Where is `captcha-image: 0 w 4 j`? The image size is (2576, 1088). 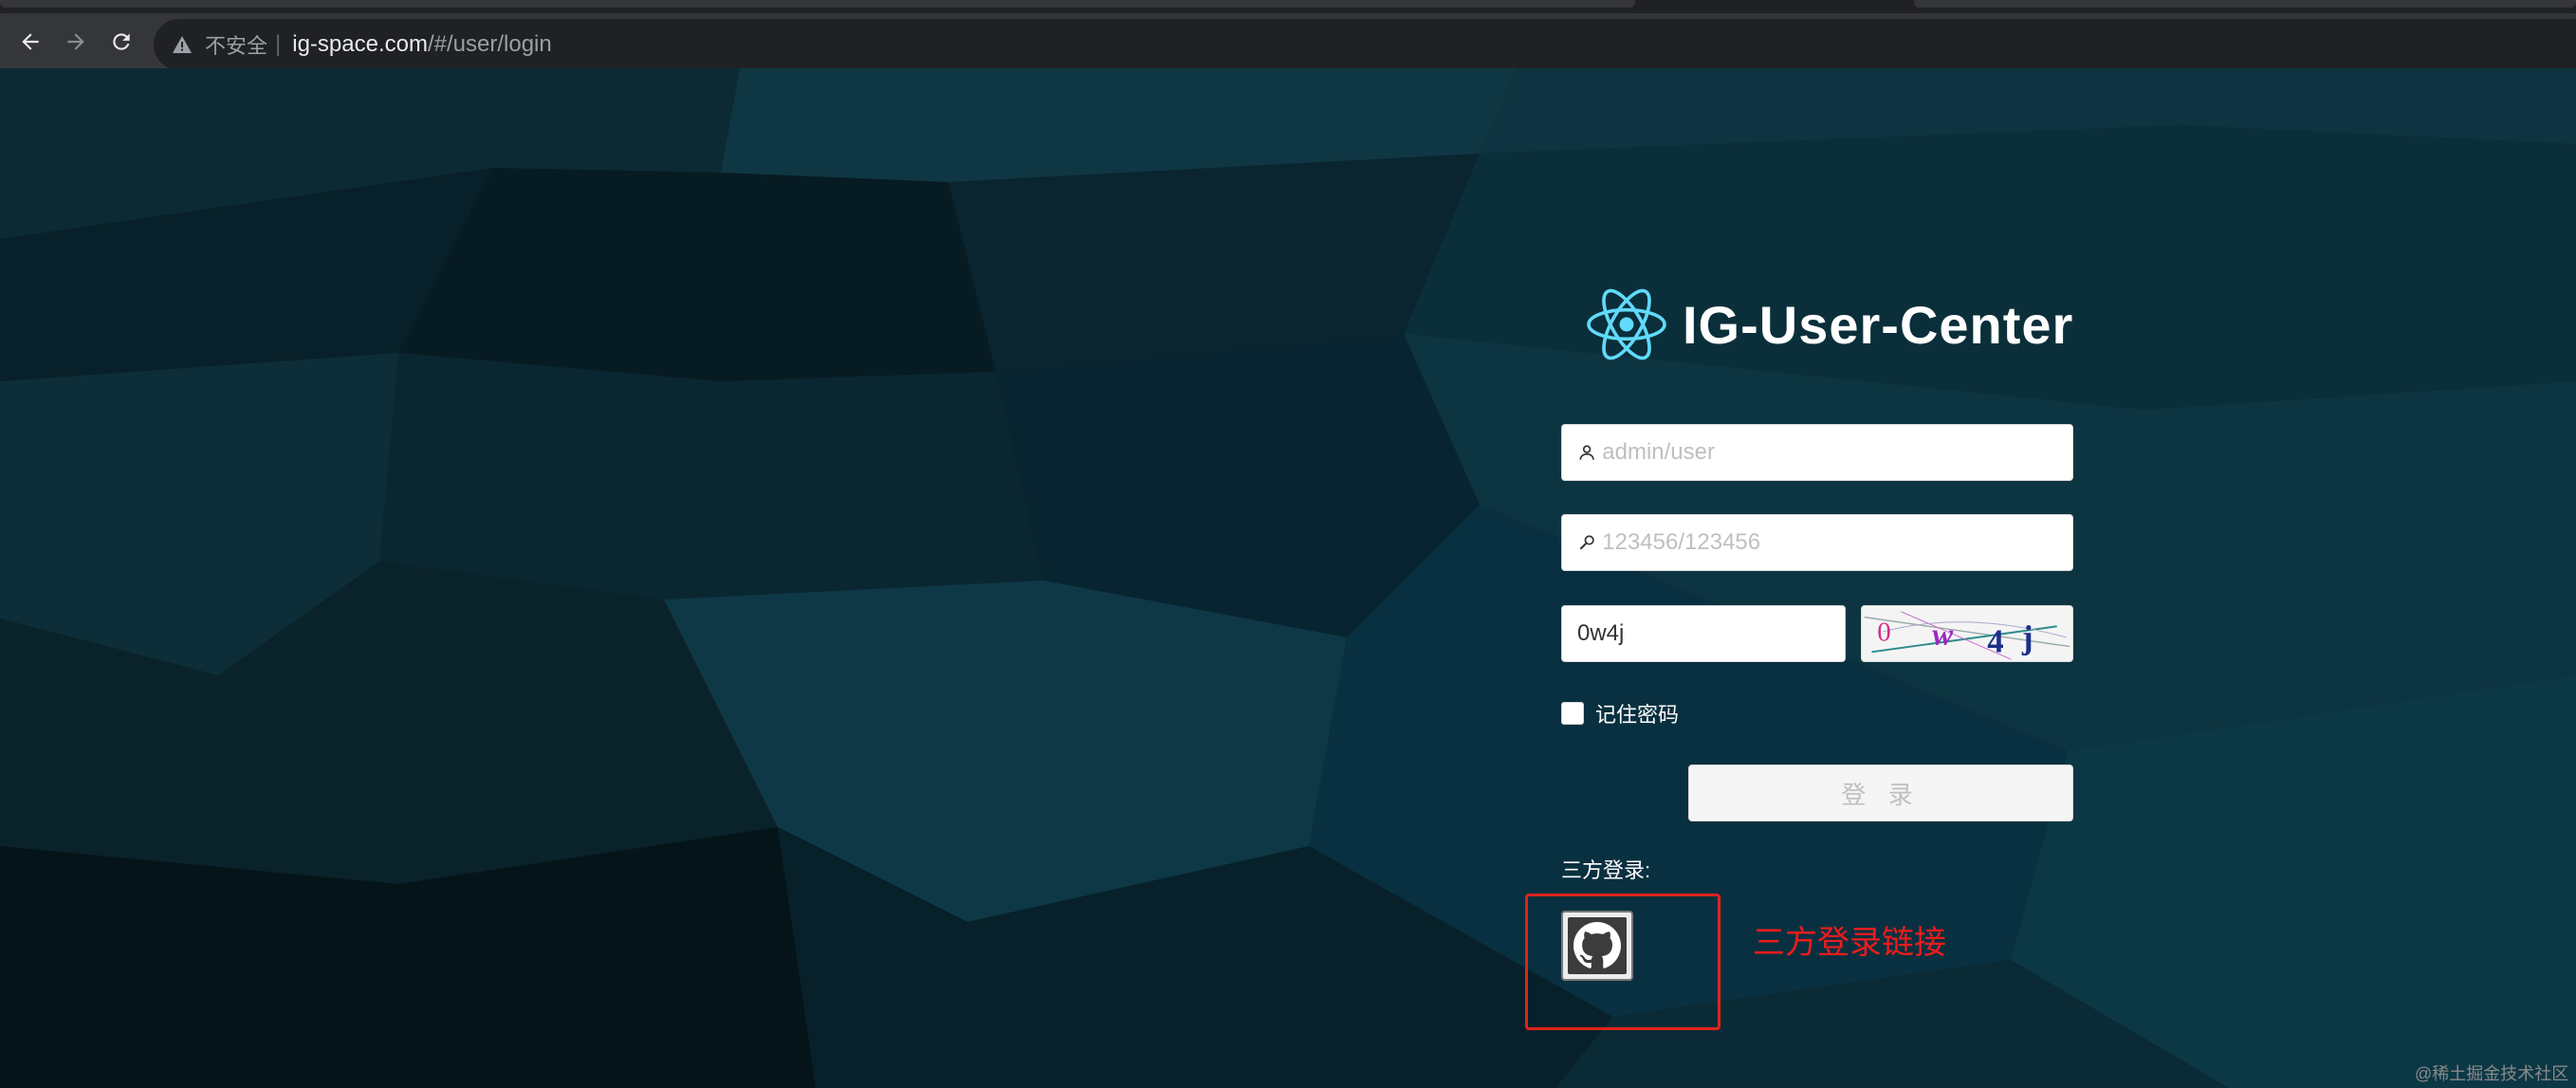 captcha-image: 0 w 4 j is located at coordinates (1967, 633).